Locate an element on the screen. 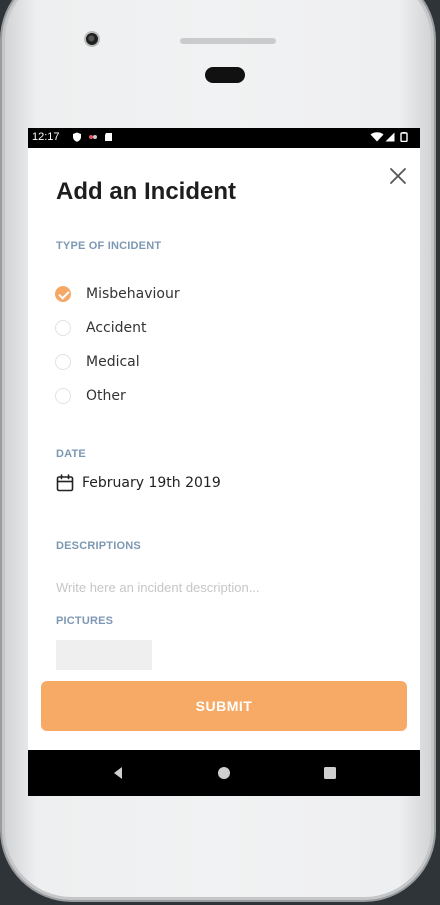 Image resolution: width=440 pixels, height=905 pixels. submit-button: SUBMIT is located at coordinates (224, 706).